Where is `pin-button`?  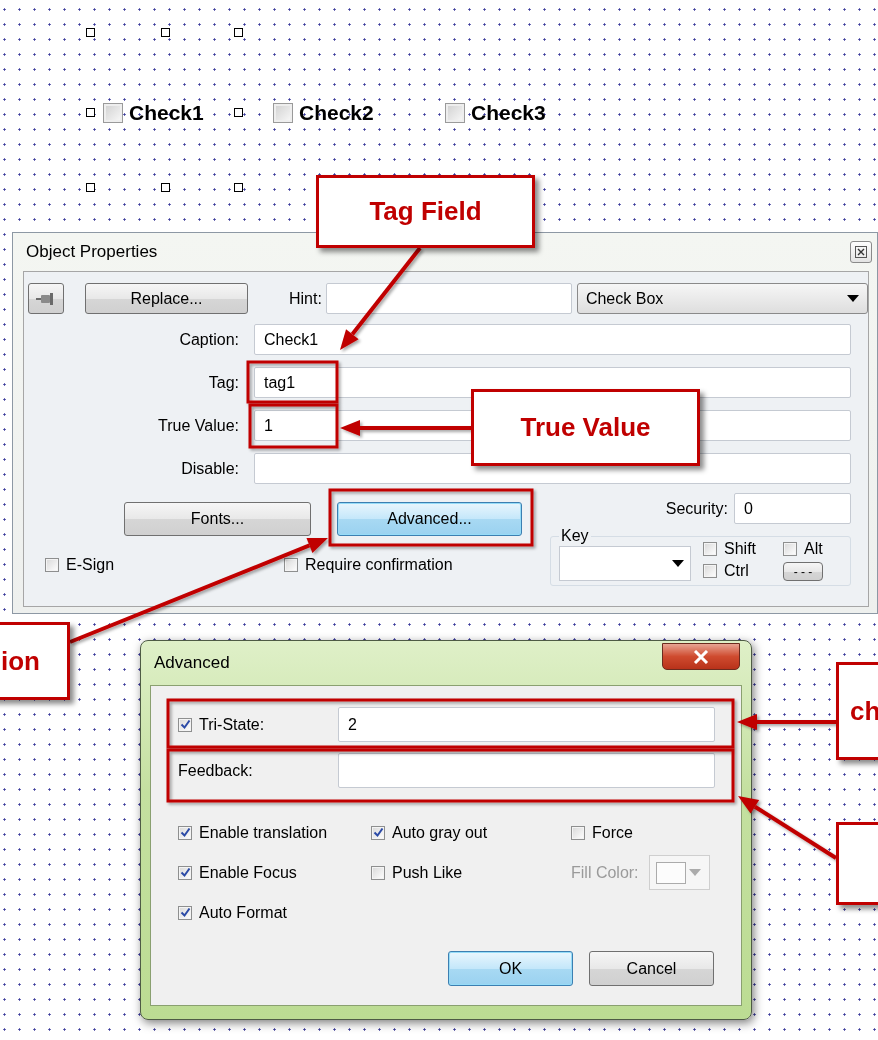
pin-button is located at coordinates (46, 298).